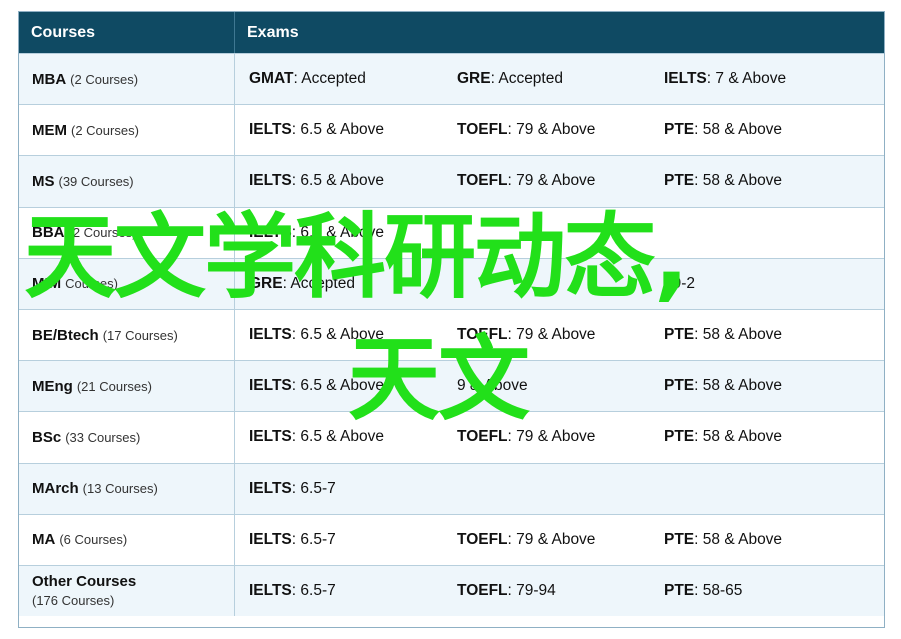 The width and height of the screenshot is (901, 639). I want to click on table-row: BBA (2 Courses) IELTS: 6.5 & Above, so click(451, 232).